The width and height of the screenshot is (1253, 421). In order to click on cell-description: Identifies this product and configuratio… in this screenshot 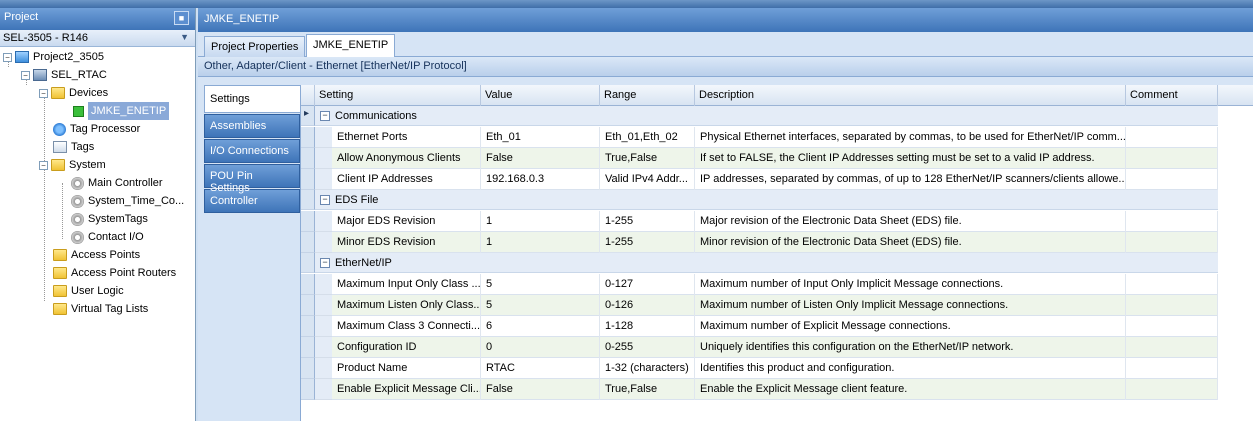, I will do `click(910, 368)`.